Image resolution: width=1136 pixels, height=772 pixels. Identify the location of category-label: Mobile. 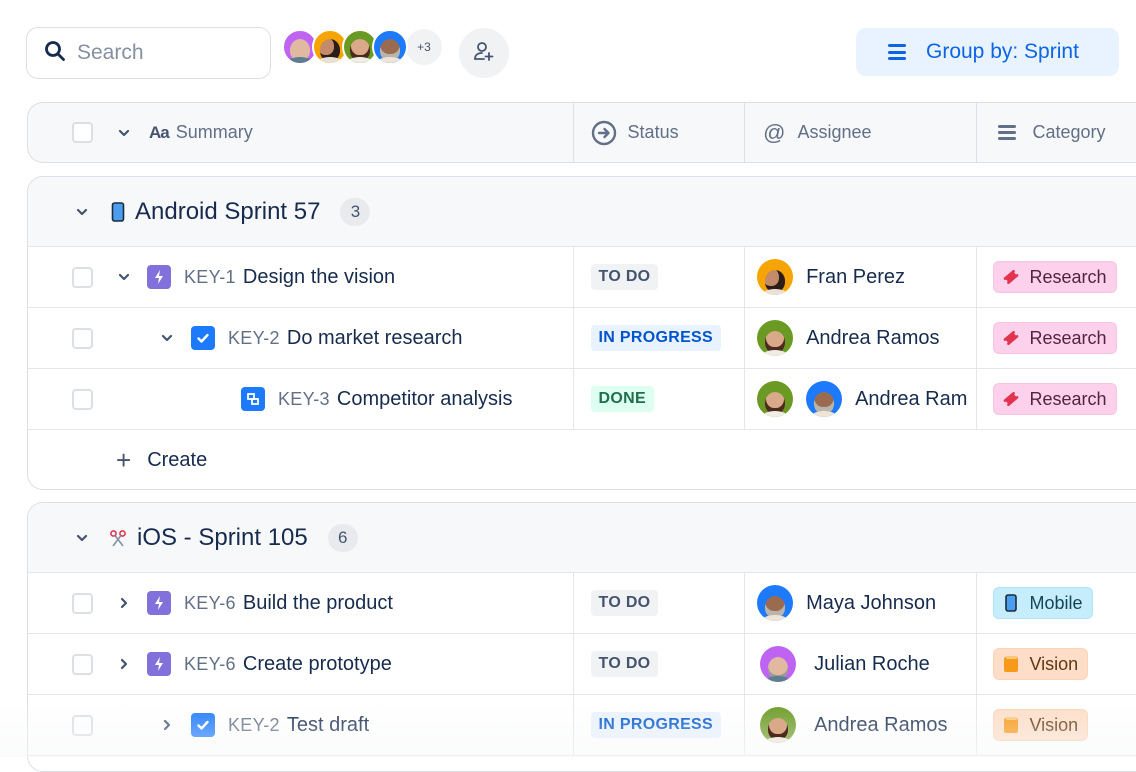
(1056, 602).